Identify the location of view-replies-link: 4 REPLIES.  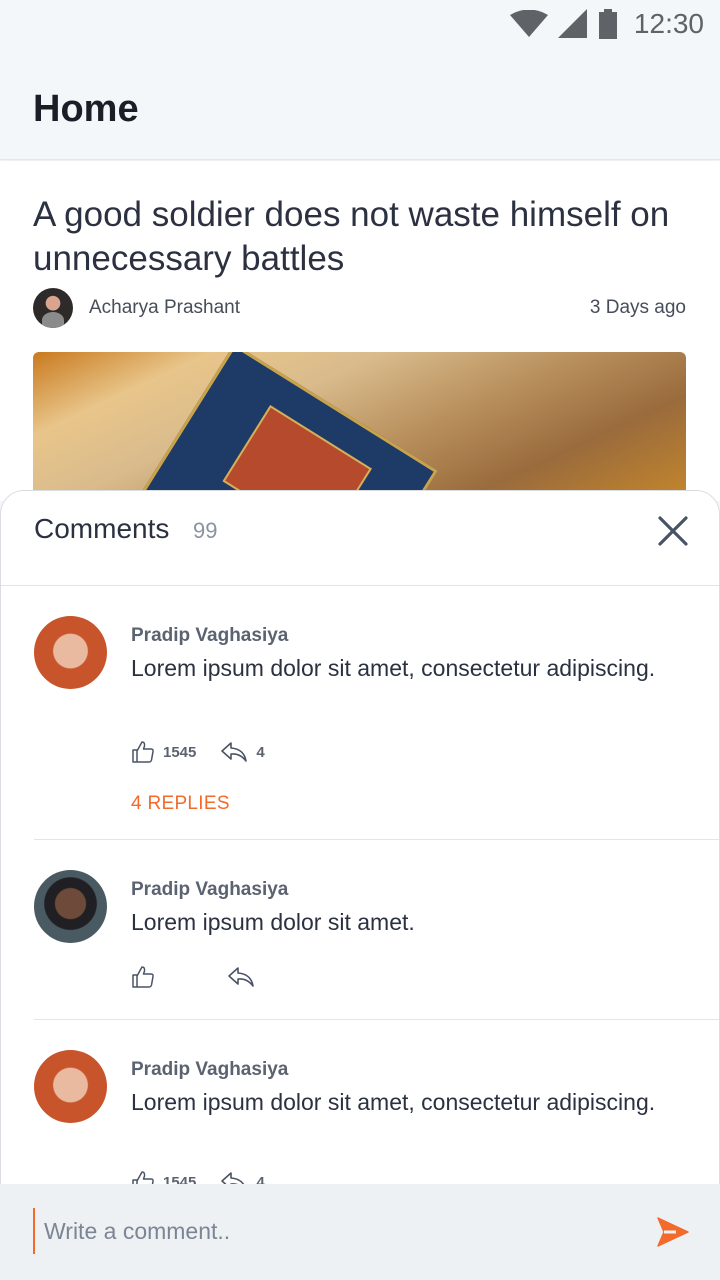
(180, 804).